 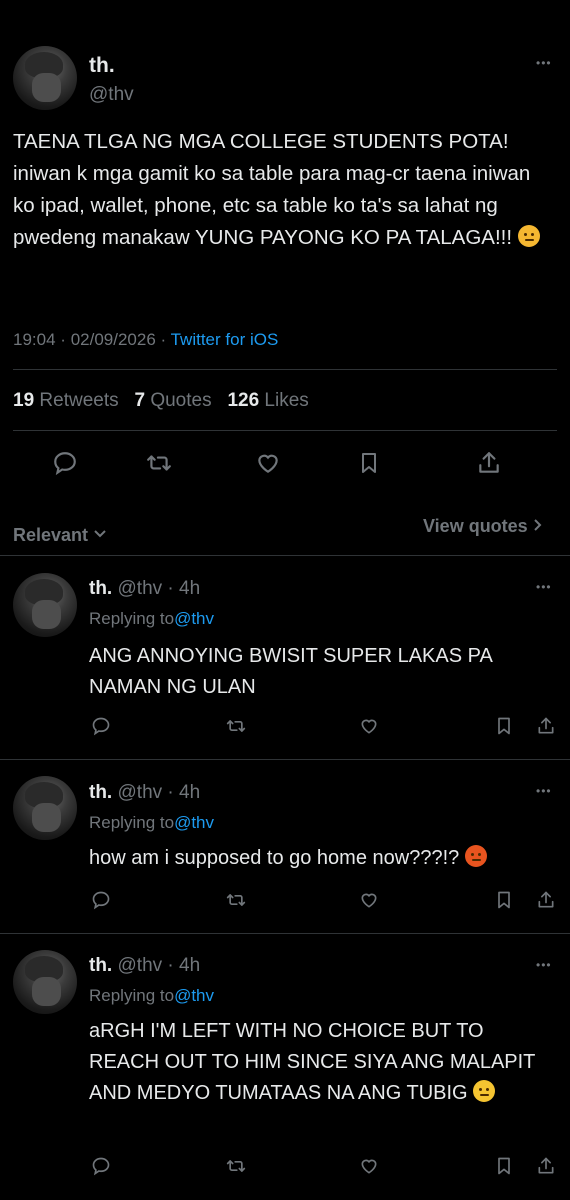 I want to click on tweet-meta: 19:04 · 02/09/2026 · Twitter for iOS, so click(x=145, y=340).